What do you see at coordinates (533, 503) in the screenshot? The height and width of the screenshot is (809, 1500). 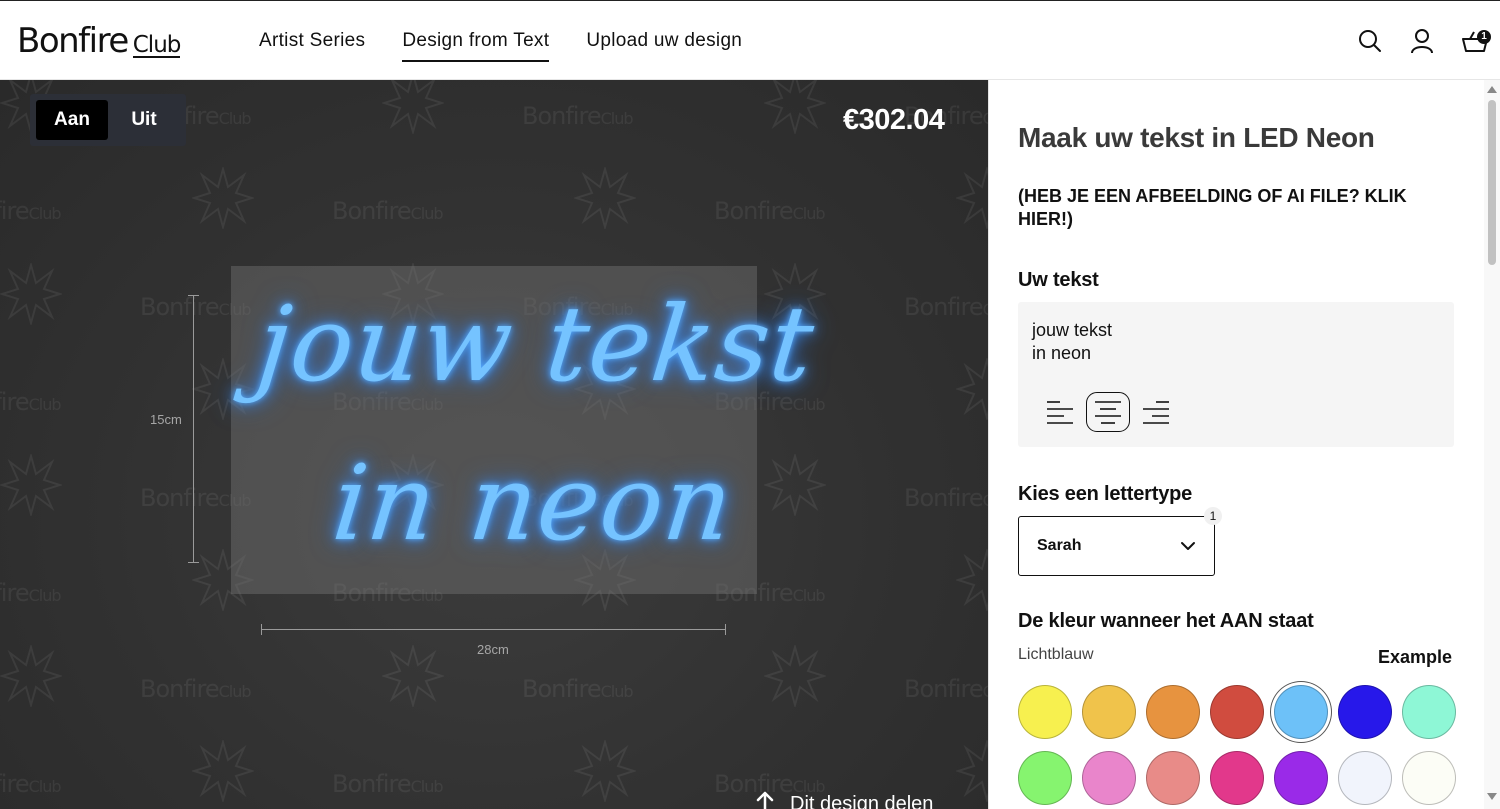 I see `neon-text-line-2: in neon` at bounding box center [533, 503].